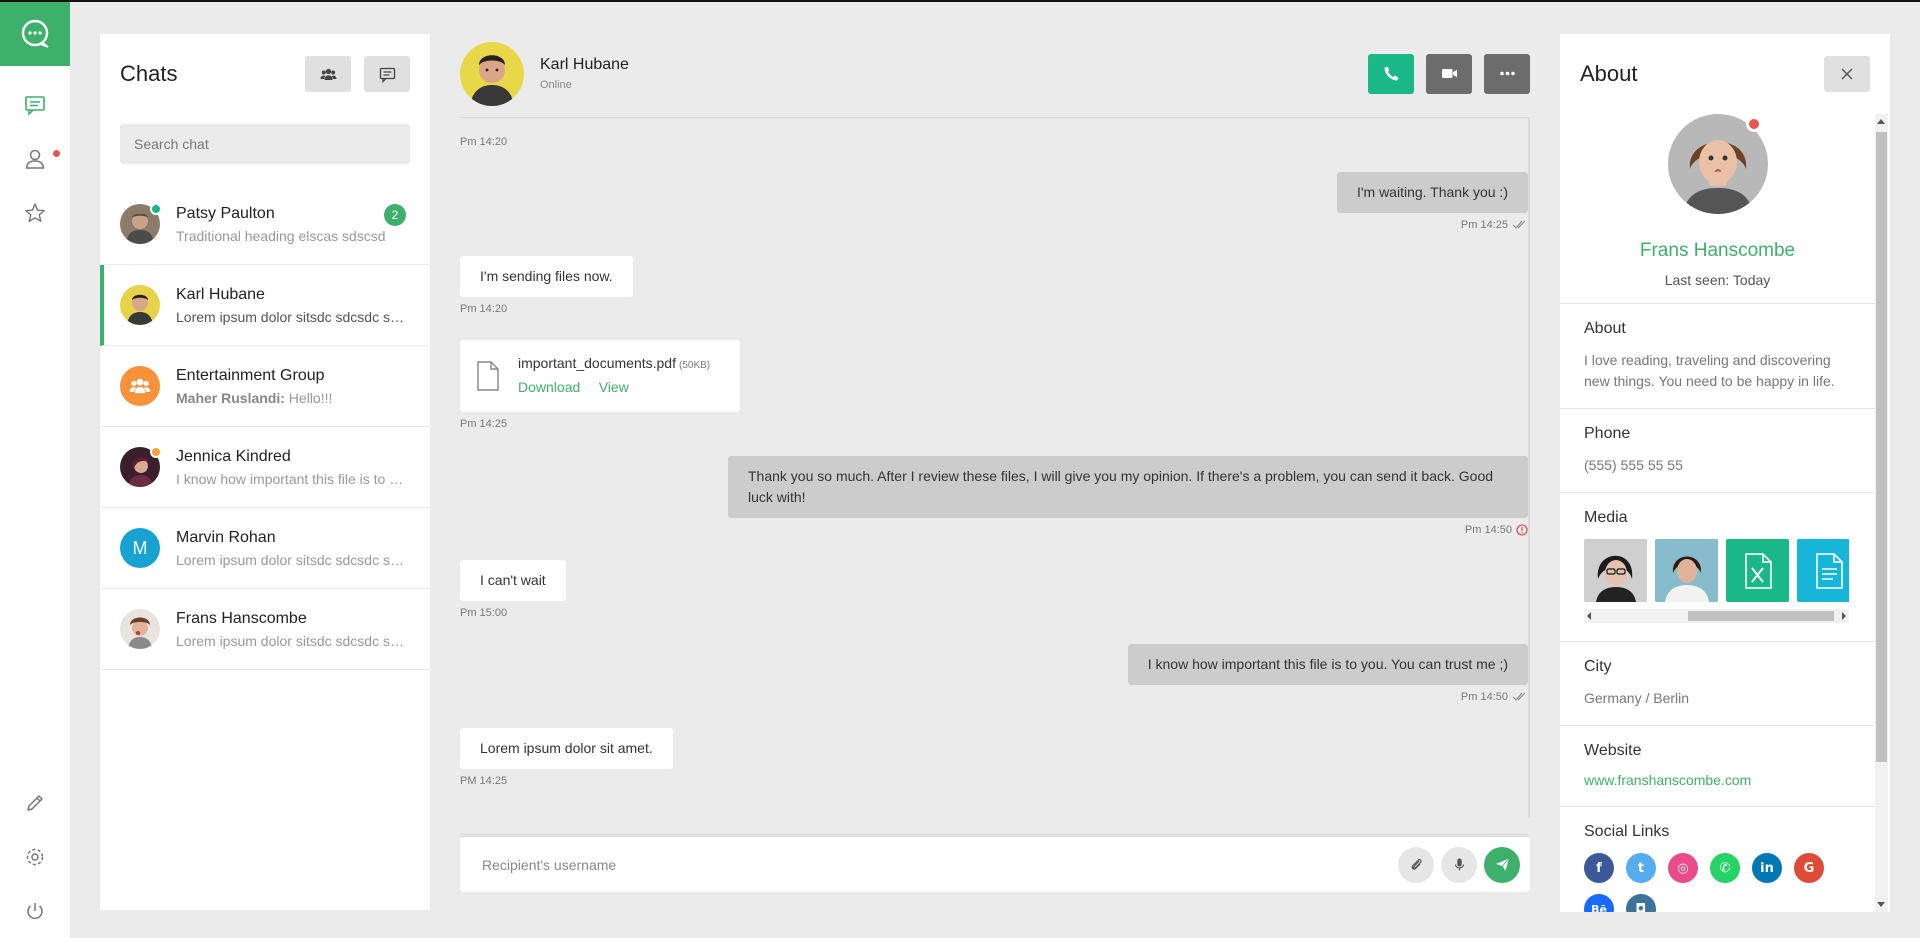  I want to click on voice-call-button, so click(1391, 73).